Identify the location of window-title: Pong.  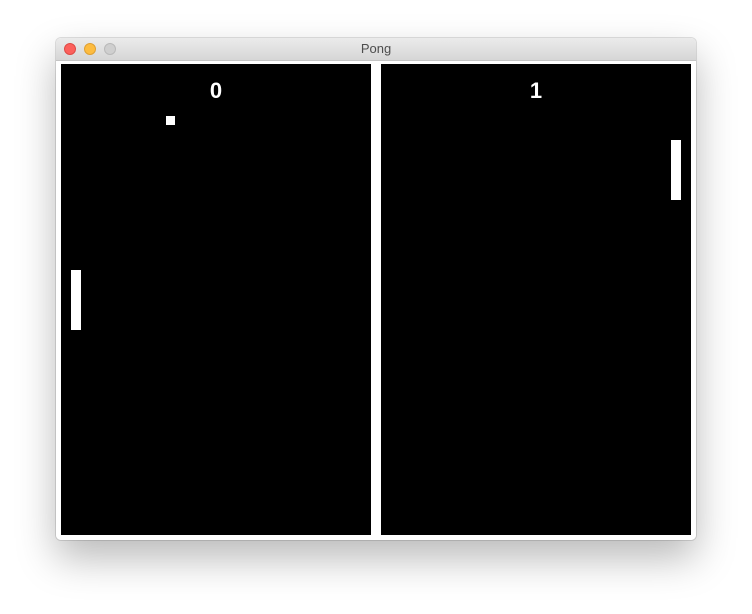
(376, 48).